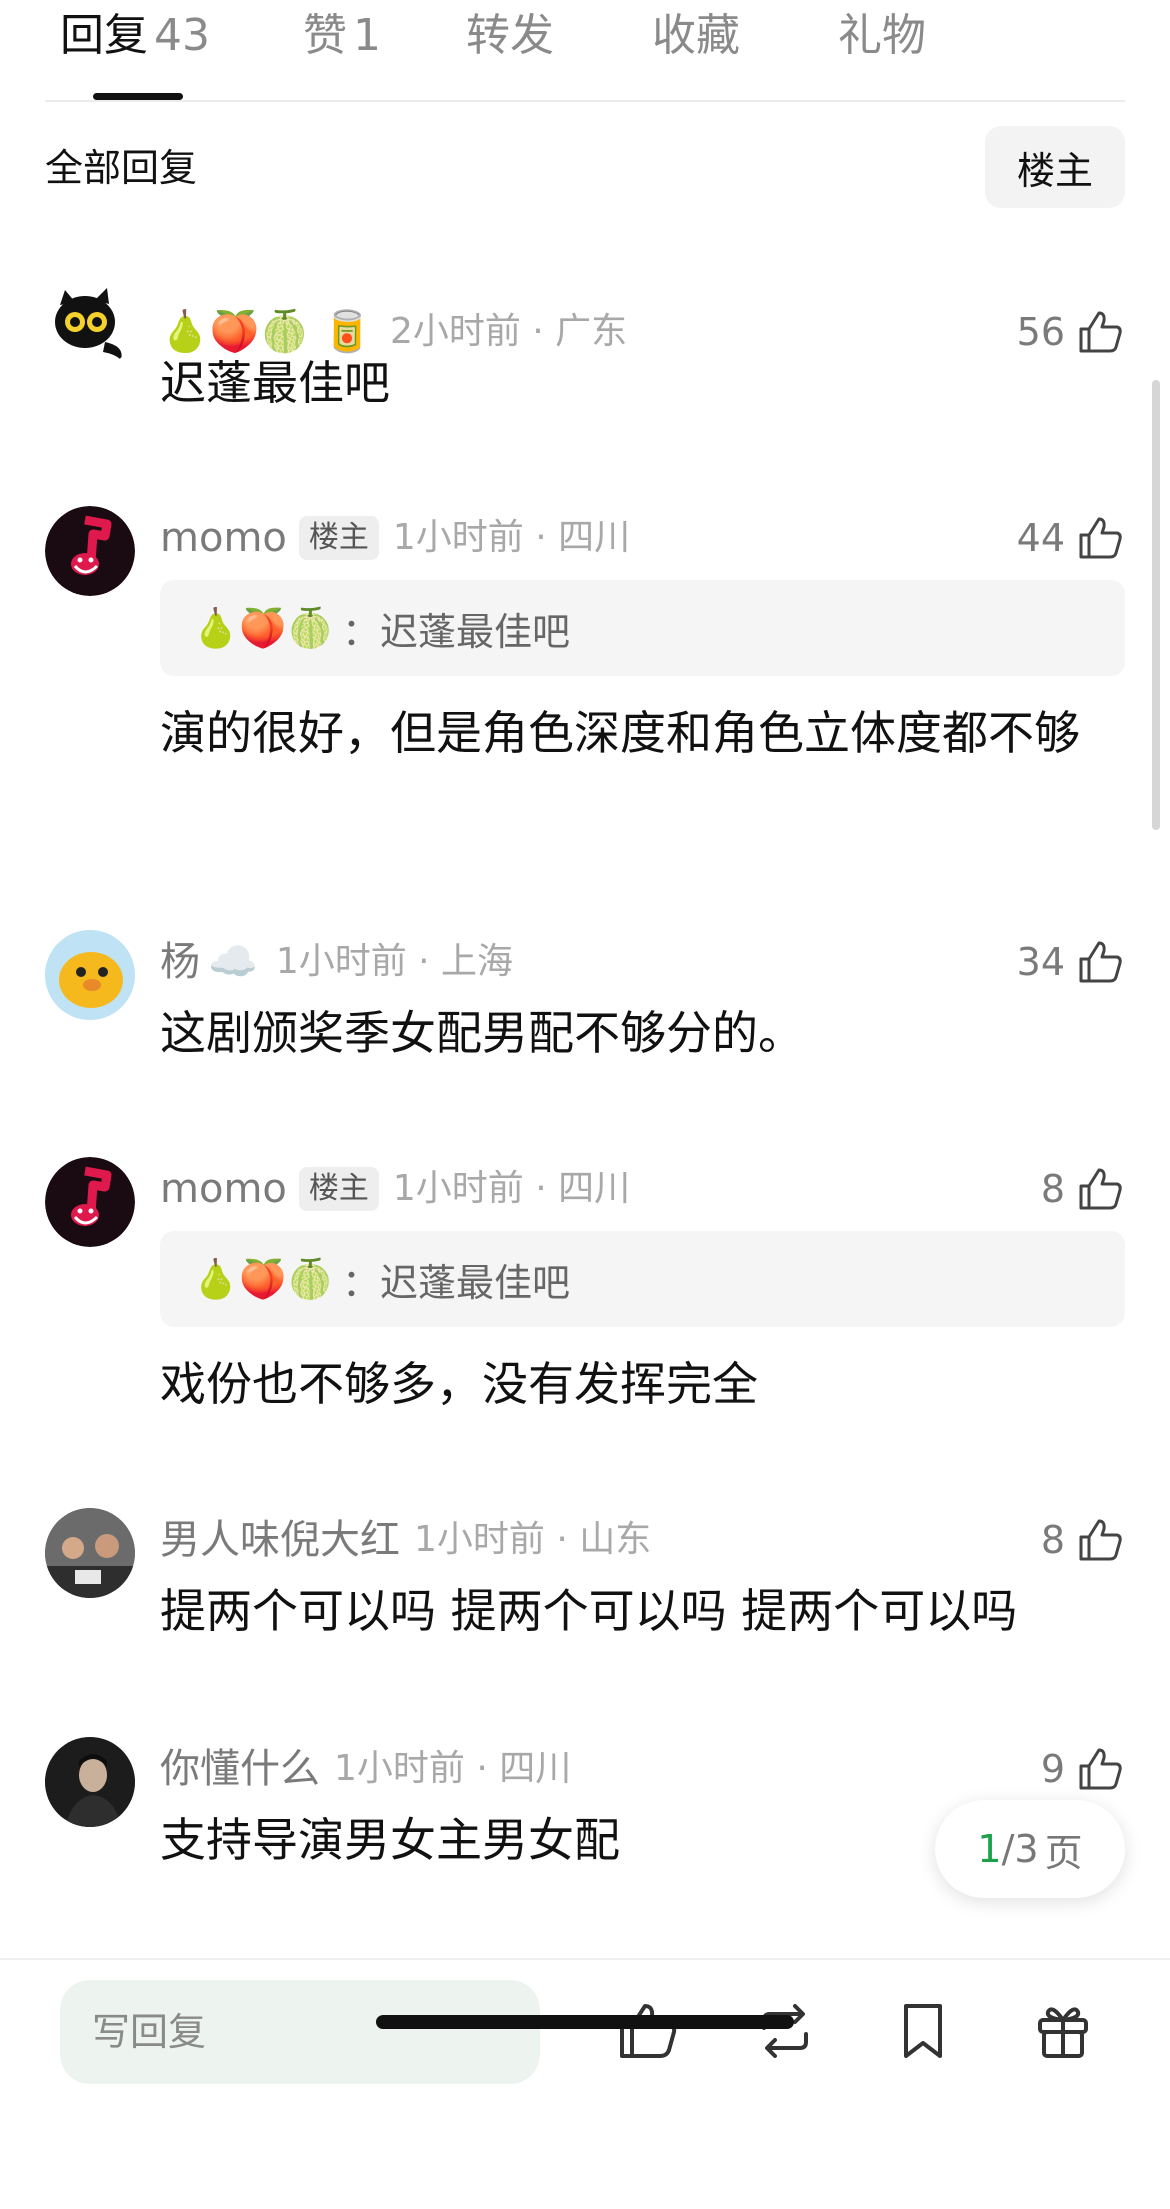 This screenshot has height=2209, width=1170. I want to click on tab-favorites: 收藏, so click(696, 36).